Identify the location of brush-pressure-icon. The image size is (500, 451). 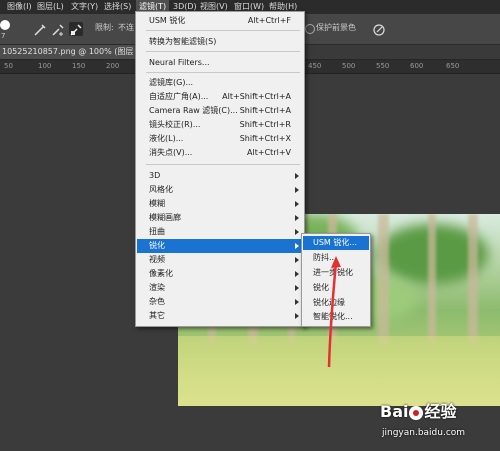
(379, 29).